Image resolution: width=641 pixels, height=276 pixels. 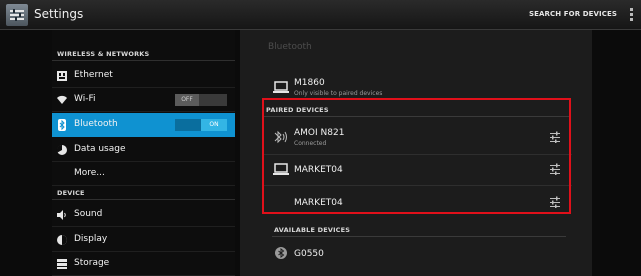 I want to click on data-usage-icon, so click(x=61, y=149).